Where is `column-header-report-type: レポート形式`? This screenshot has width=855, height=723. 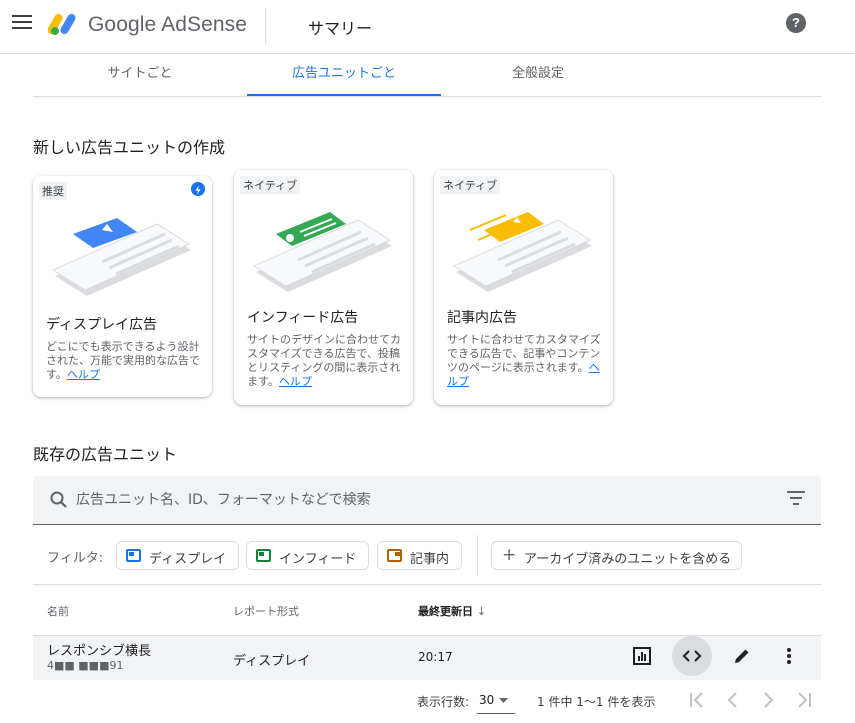
column-header-report-type: レポート形式 is located at coordinates (266, 611).